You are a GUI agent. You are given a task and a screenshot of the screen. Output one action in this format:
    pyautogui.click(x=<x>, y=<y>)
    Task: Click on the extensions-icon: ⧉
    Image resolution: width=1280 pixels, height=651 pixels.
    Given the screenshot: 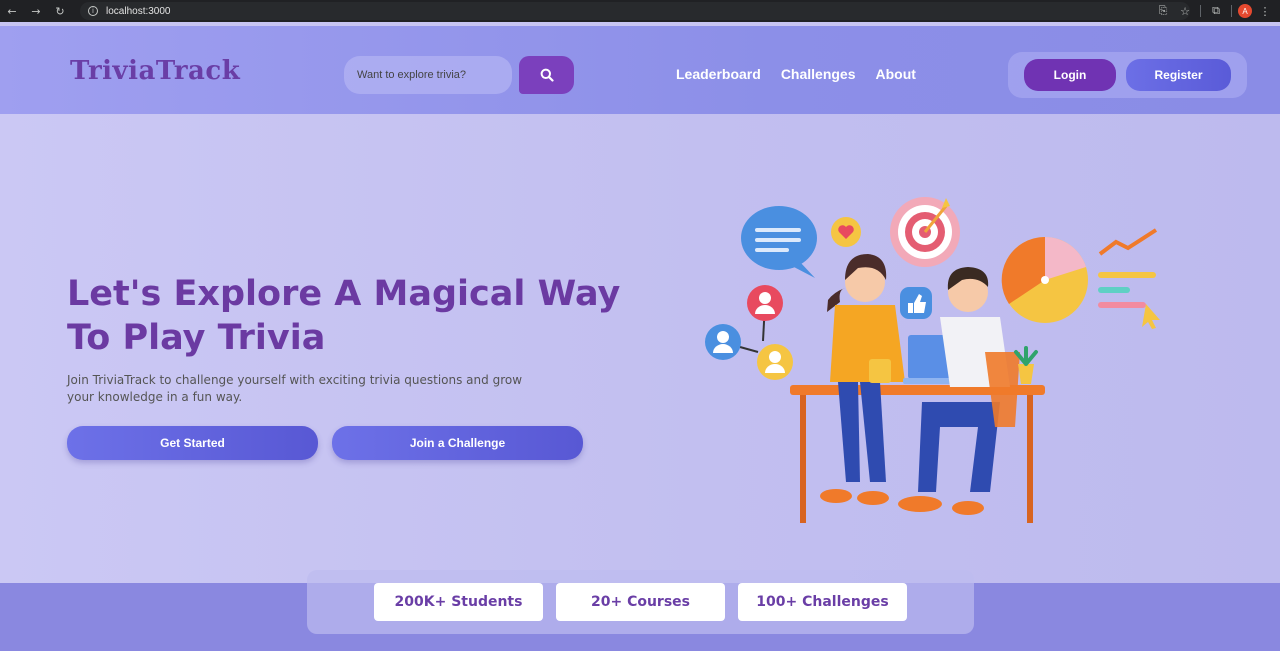 What is the action you would take?
    pyautogui.click(x=1216, y=11)
    